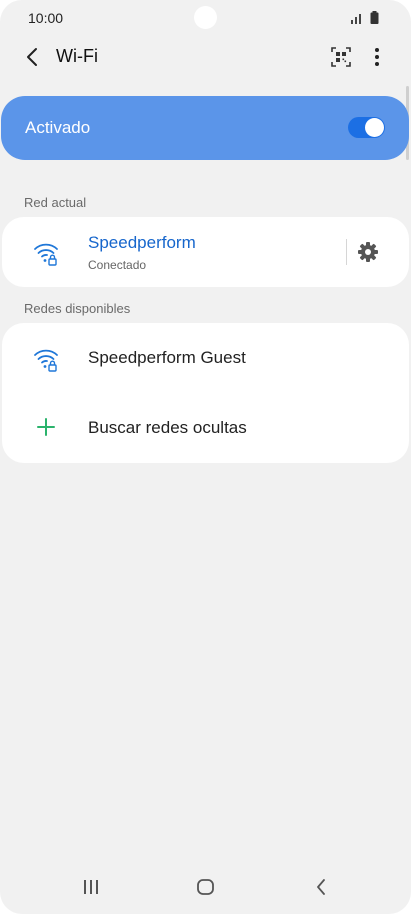  What do you see at coordinates (377, 57) in the screenshot?
I see `more-icon` at bounding box center [377, 57].